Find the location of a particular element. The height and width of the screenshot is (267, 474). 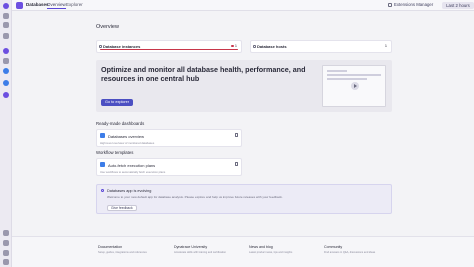

tab-explorer: Explorer is located at coordinates (74, 4).